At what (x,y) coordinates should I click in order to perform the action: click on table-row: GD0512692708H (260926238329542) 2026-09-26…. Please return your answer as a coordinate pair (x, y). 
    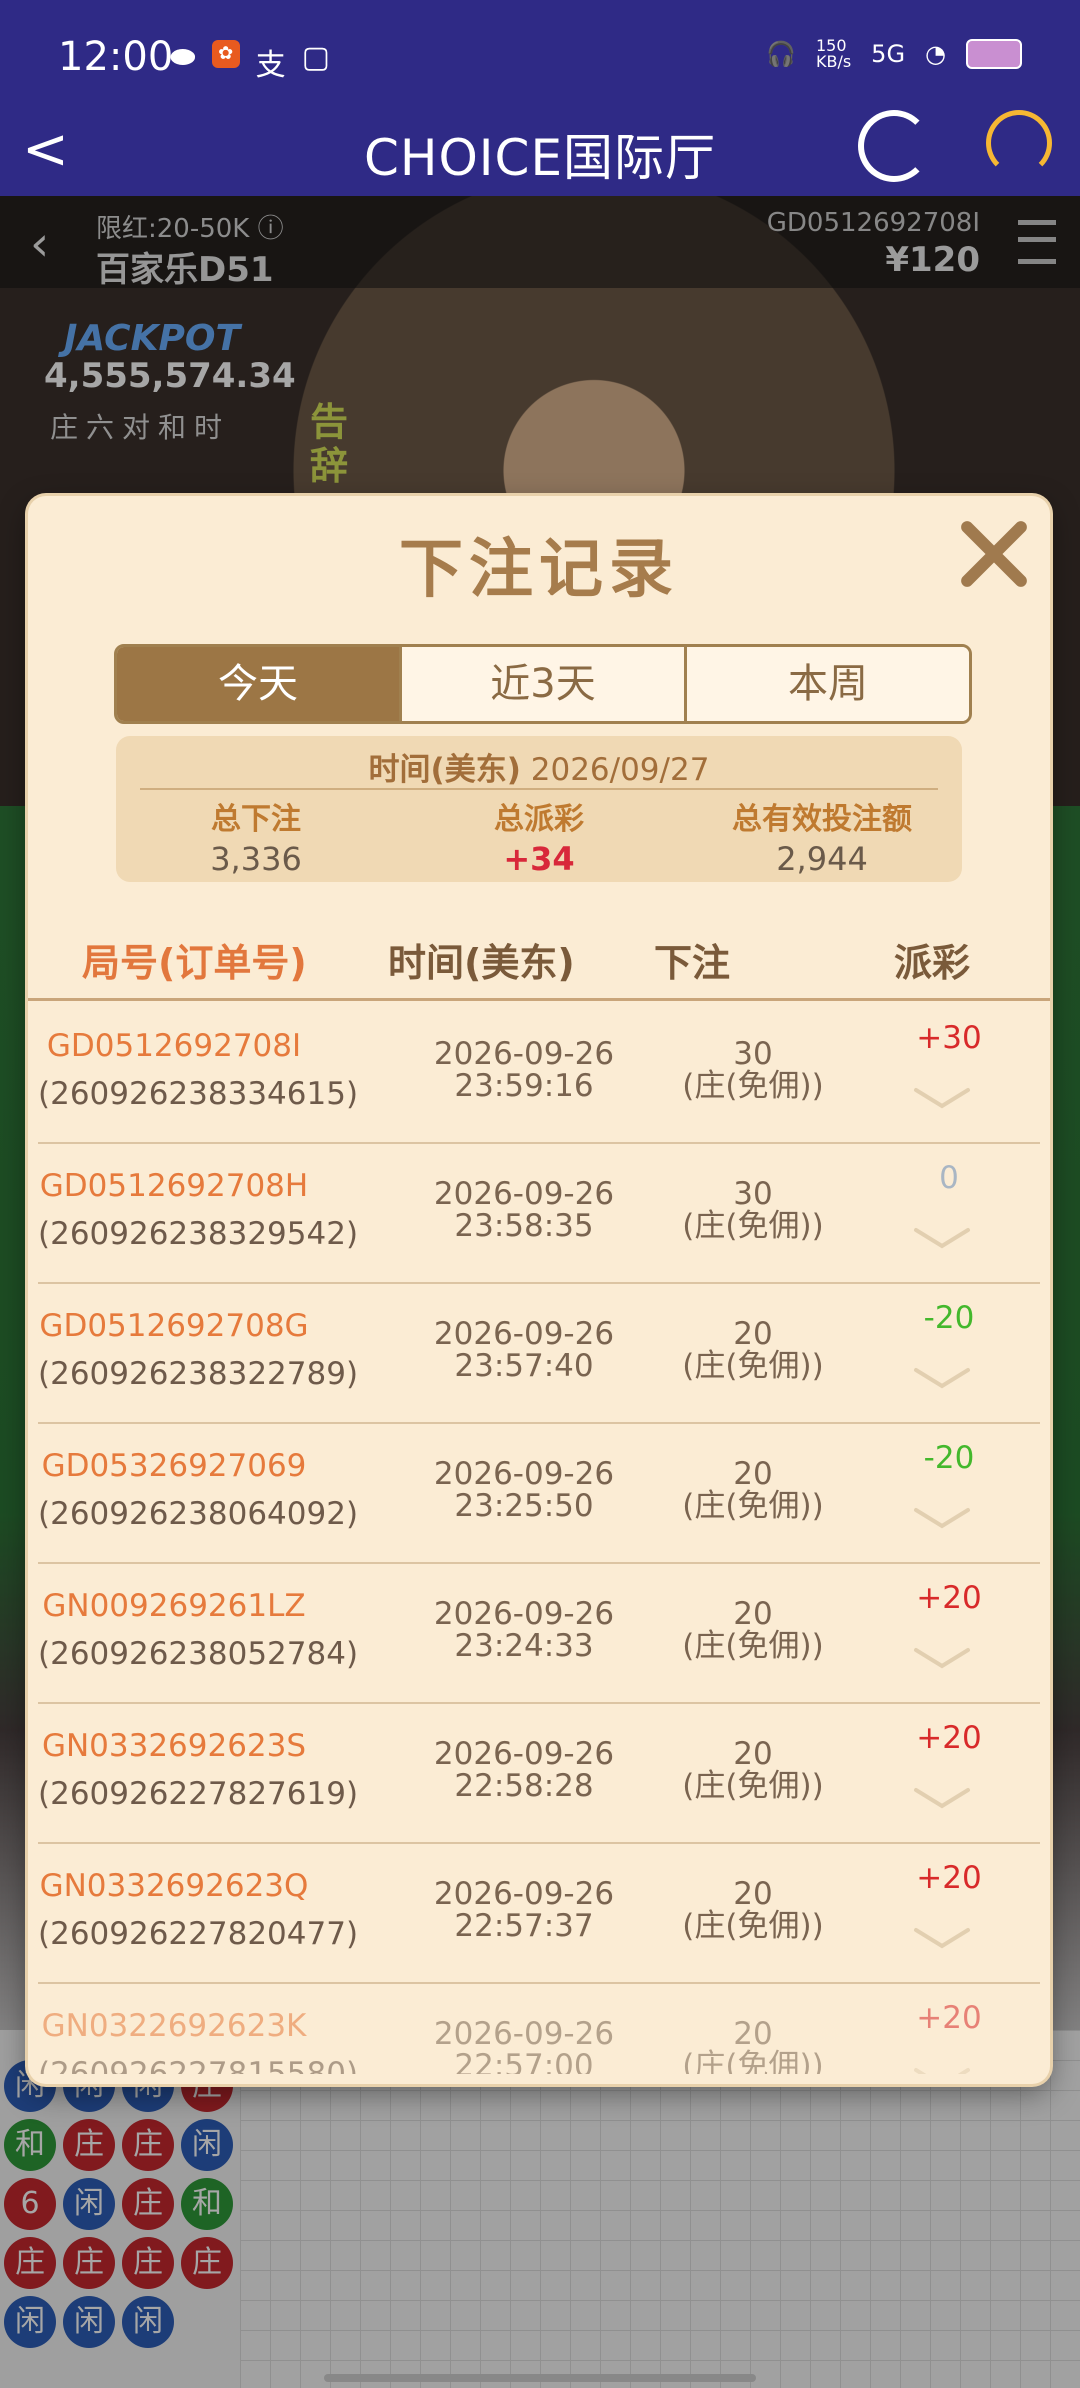
    Looking at the image, I should click on (539, 1213).